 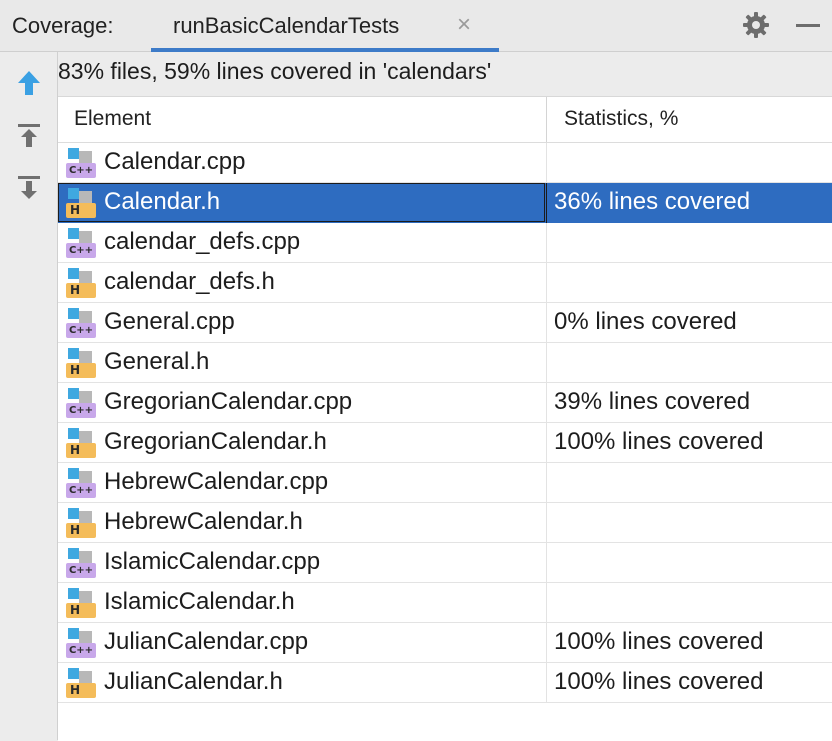 I want to click on table-row: Hcalendar_defs.h, so click(x=445, y=283).